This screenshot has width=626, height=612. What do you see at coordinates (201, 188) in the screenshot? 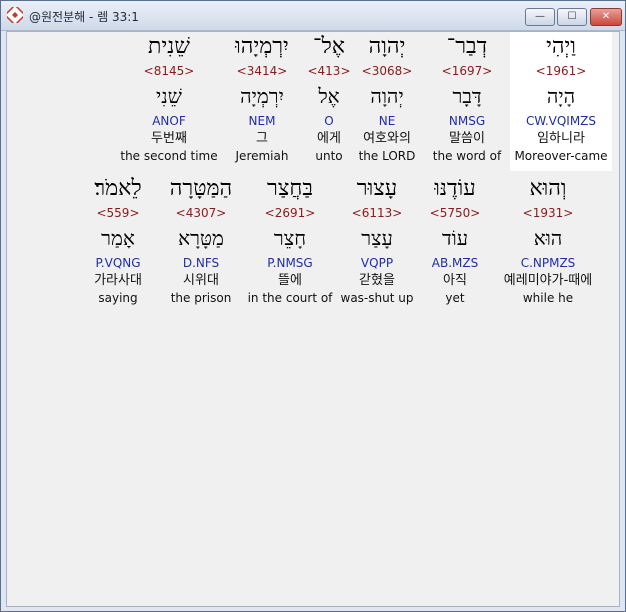
I see `hebrew-word: הַמַּטָּרָה` at bounding box center [201, 188].